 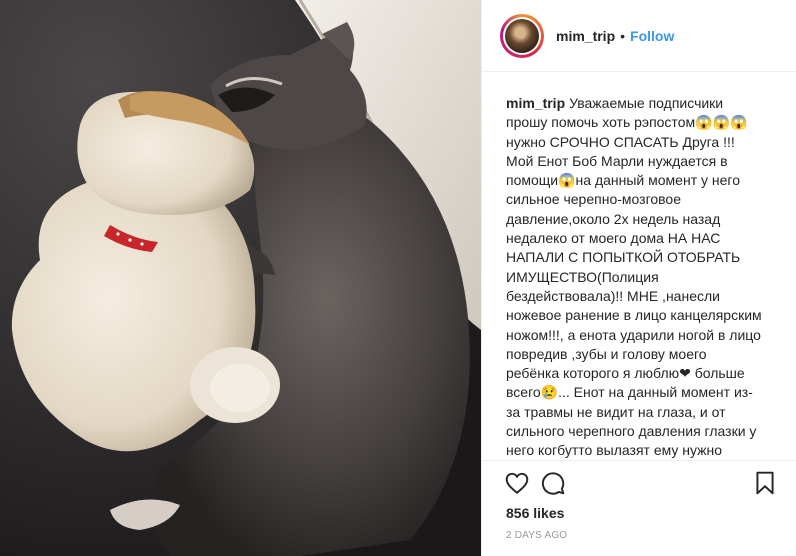 What do you see at coordinates (652, 36) in the screenshot?
I see `follow-button: Follow` at bounding box center [652, 36].